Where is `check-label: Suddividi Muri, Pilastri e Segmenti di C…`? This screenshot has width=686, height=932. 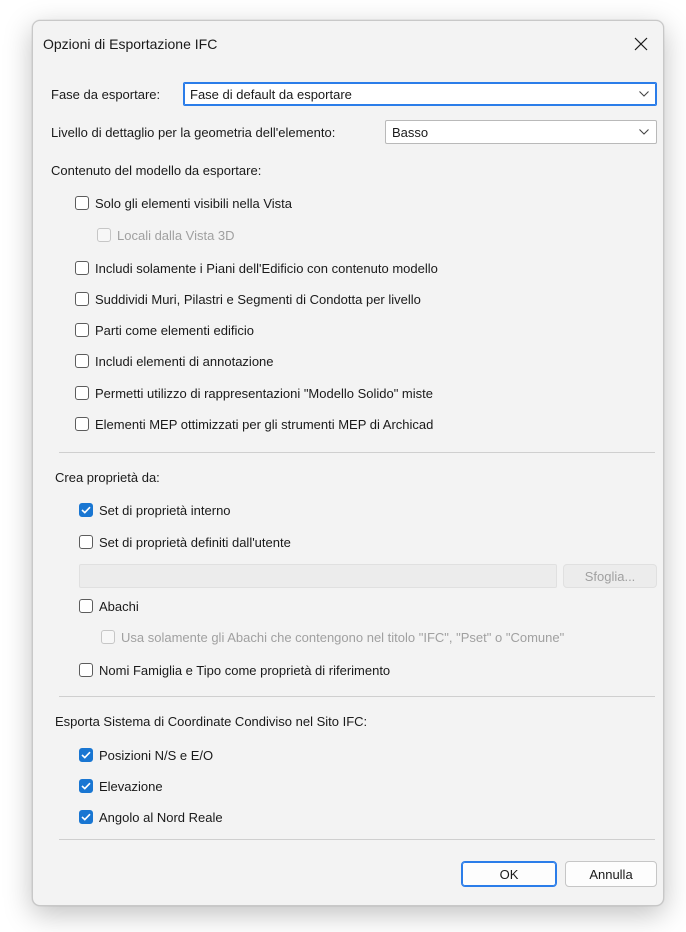
check-label: Suddividi Muri, Pilastri e Segmenti di C… is located at coordinates (258, 299).